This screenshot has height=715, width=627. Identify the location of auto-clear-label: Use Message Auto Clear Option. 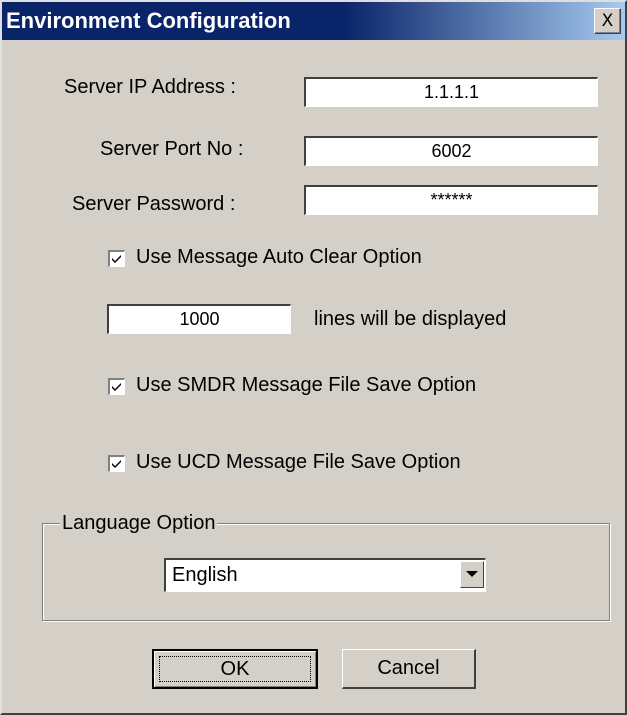
(279, 257).